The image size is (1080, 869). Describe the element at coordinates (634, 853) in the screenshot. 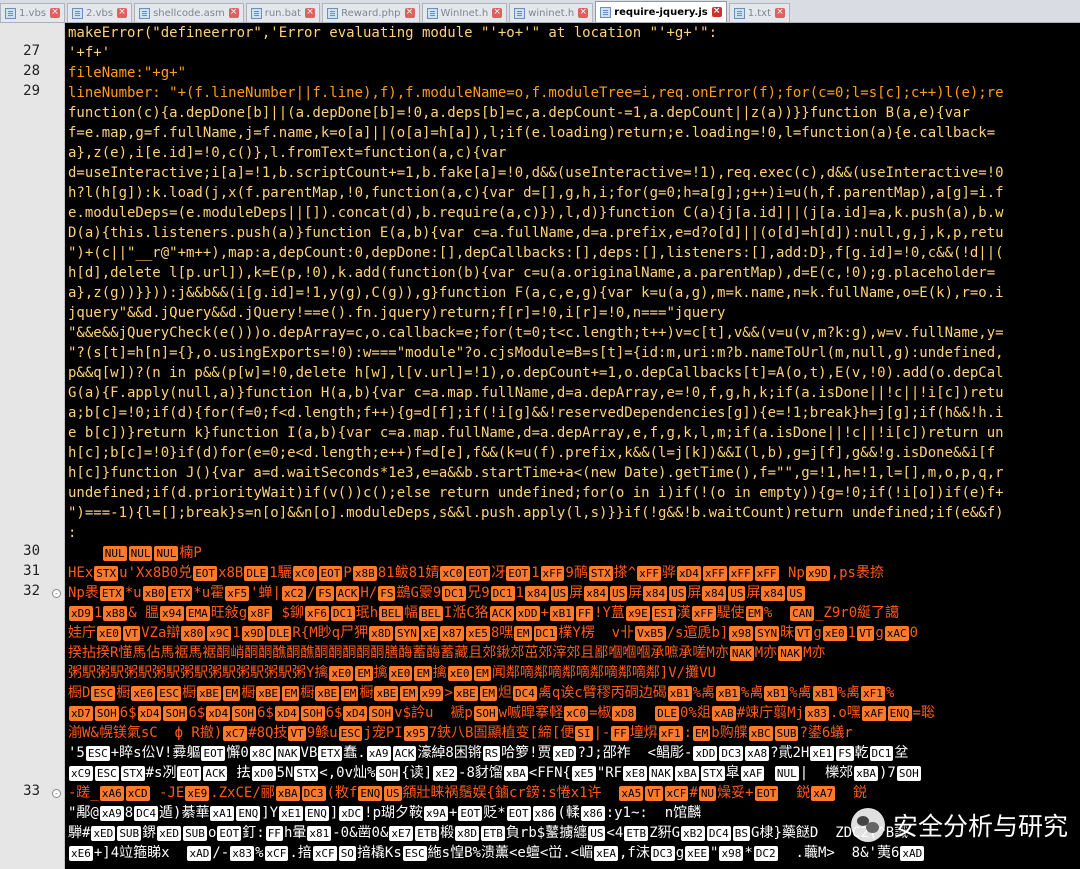

I see `binary-text: ,f沫` at that location.